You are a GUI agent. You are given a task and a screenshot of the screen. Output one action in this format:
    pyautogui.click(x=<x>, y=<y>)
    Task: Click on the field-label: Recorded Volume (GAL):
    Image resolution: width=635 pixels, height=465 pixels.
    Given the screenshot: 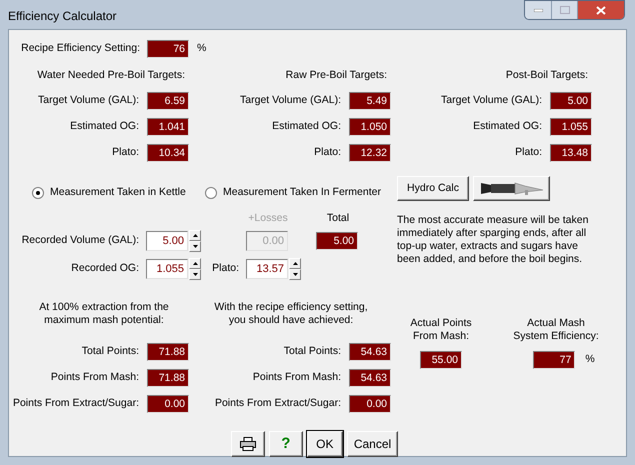 What is the action you would take?
    pyautogui.click(x=80, y=240)
    